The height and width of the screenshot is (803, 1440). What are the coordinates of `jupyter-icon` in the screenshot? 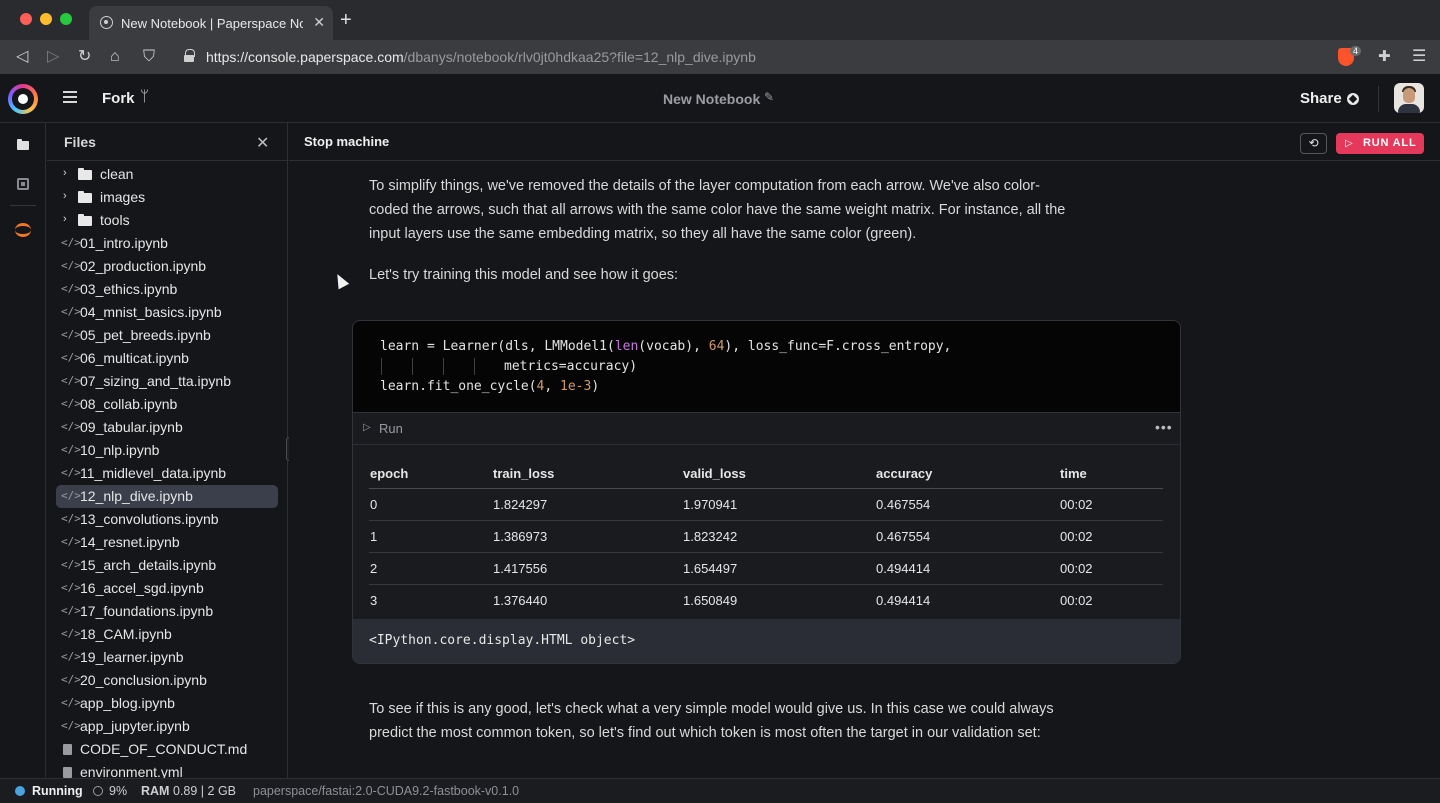 It's located at (23, 230).